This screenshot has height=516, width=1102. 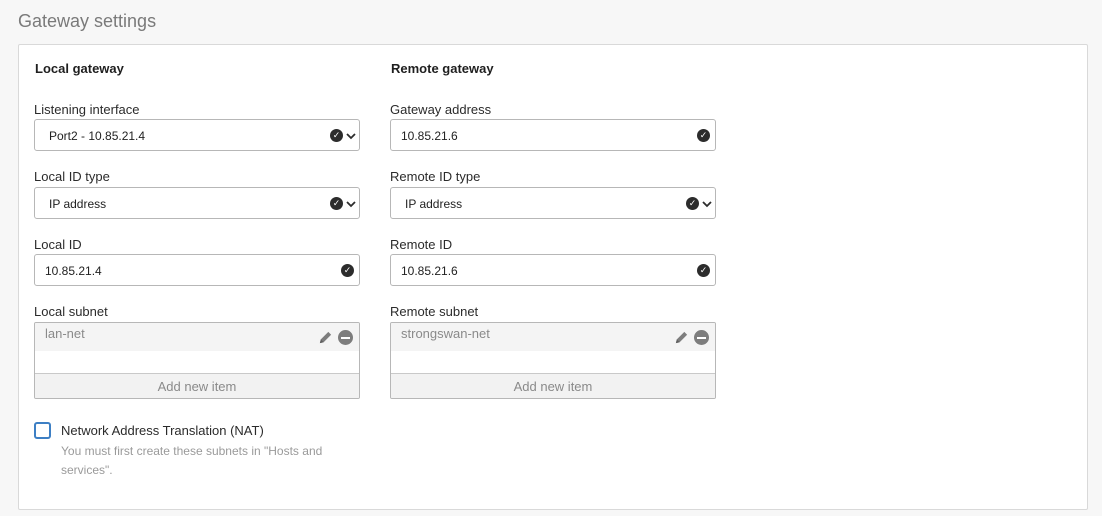 What do you see at coordinates (162, 430) in the screenshot?
I see `nat-label: Network Address Translation (NAT)` at bounding box center [162, 430].